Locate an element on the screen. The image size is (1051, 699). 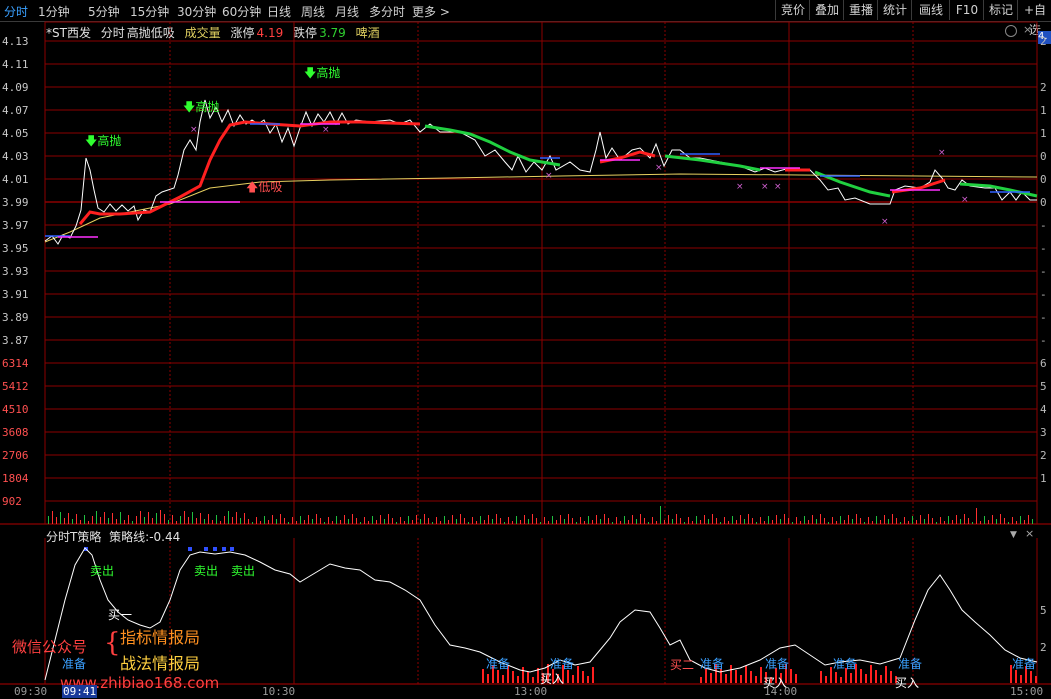
lower-tick-right: 5 is located at coordinates (1043, 610).